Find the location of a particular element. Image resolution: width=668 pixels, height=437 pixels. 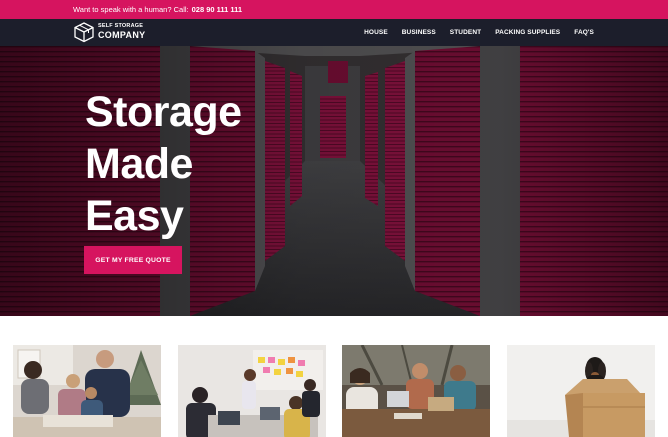

nav-item-faqs: FAQ'S is located at coordinates (584, 32).